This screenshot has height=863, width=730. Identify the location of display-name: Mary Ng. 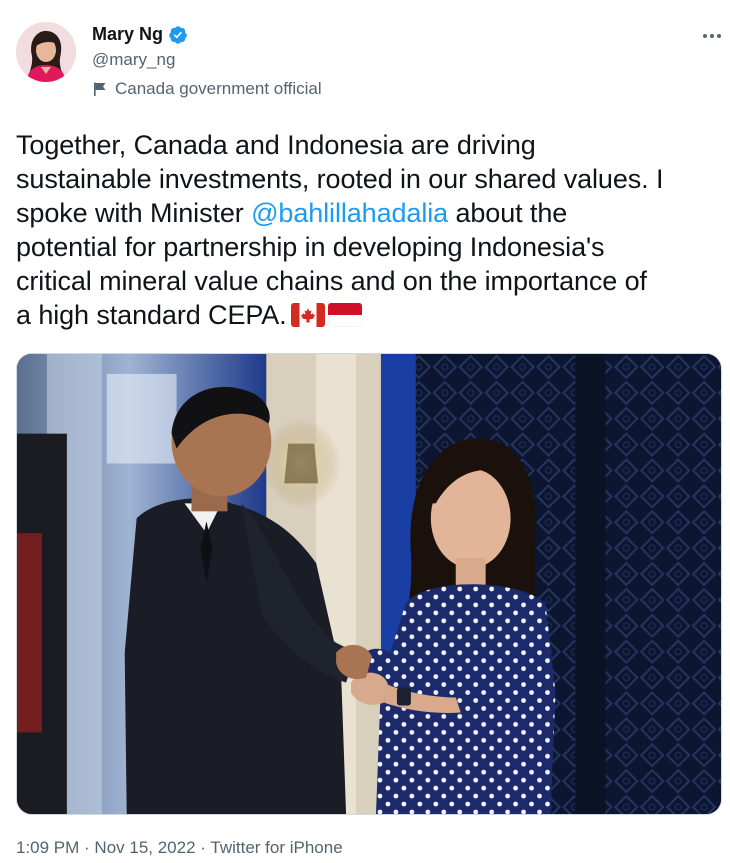
(127, 34).